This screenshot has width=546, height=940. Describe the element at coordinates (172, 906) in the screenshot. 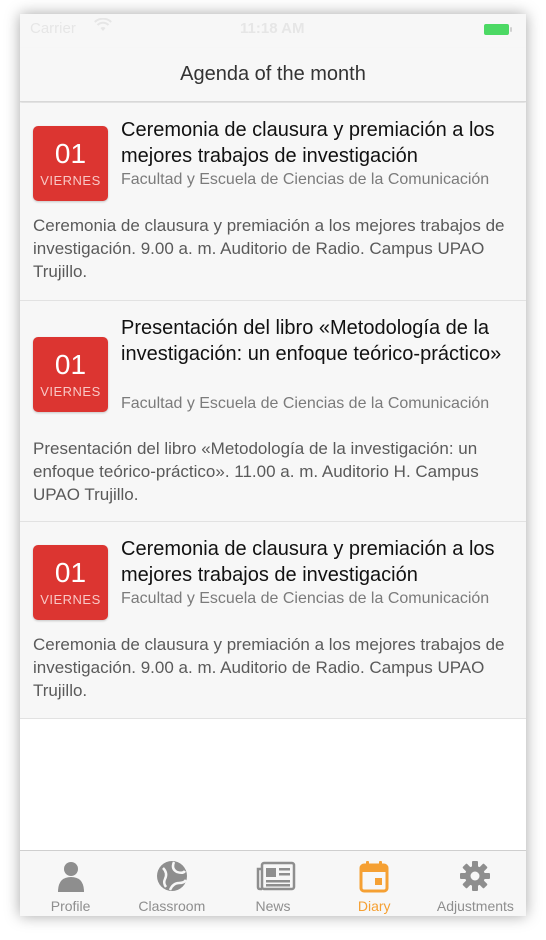

I see `tab-label: Classroom` at that location.